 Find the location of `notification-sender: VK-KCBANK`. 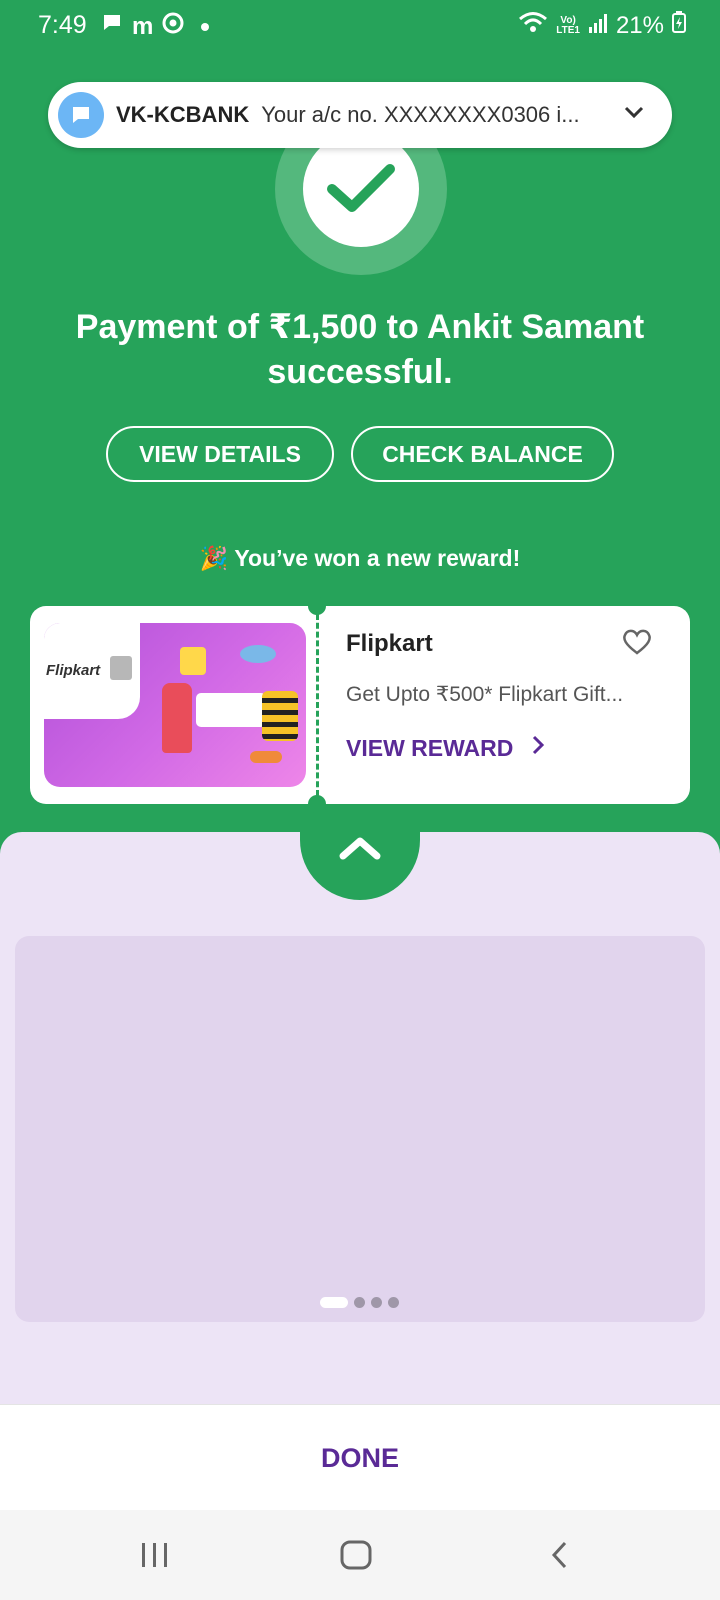

notification-sender: VK-KCBANK is located at coordinates (183, 114).